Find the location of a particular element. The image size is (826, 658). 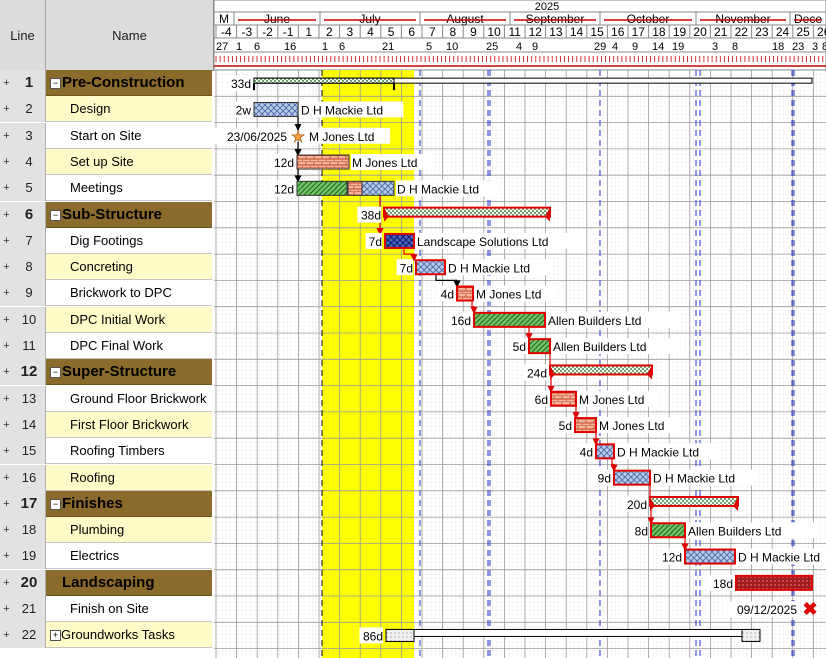

task-name-cell: Meetings is located at coordinates (129, 188).